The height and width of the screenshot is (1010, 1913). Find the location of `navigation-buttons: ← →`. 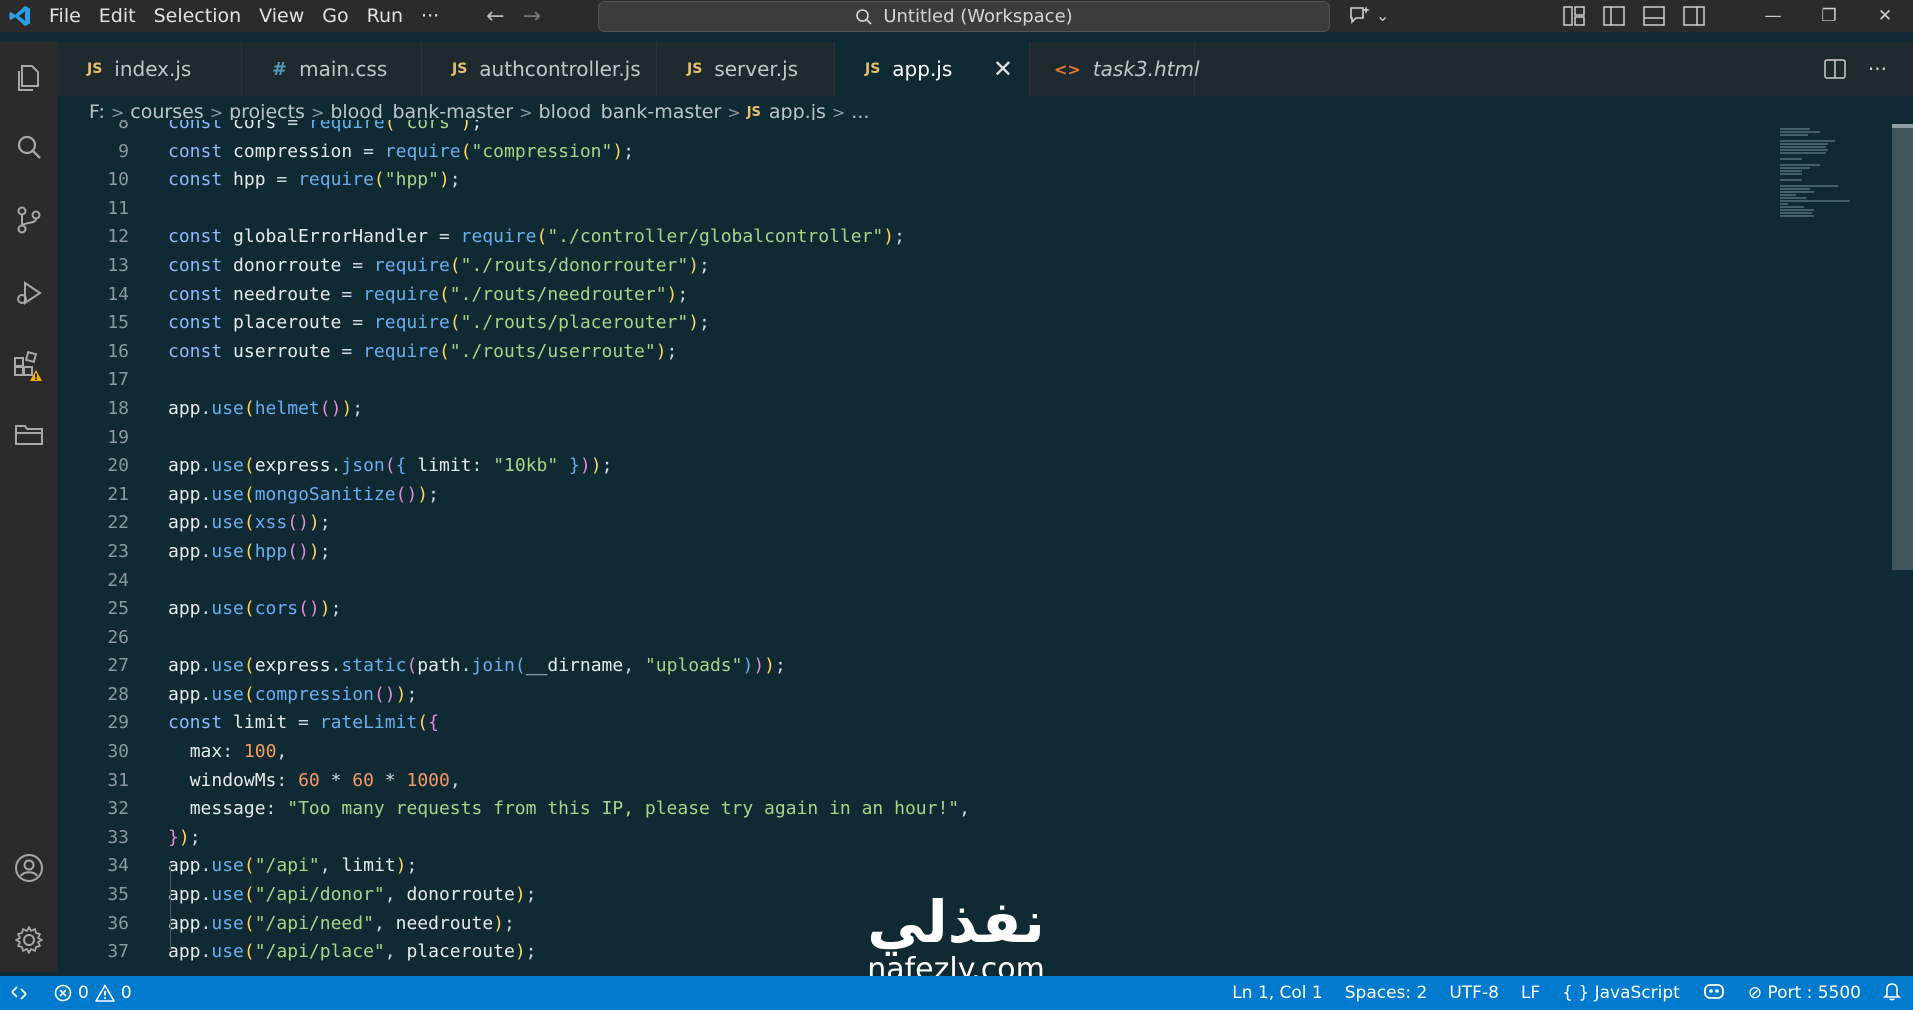

navigation-buttons: ← → is located at coordinates (513, 16).